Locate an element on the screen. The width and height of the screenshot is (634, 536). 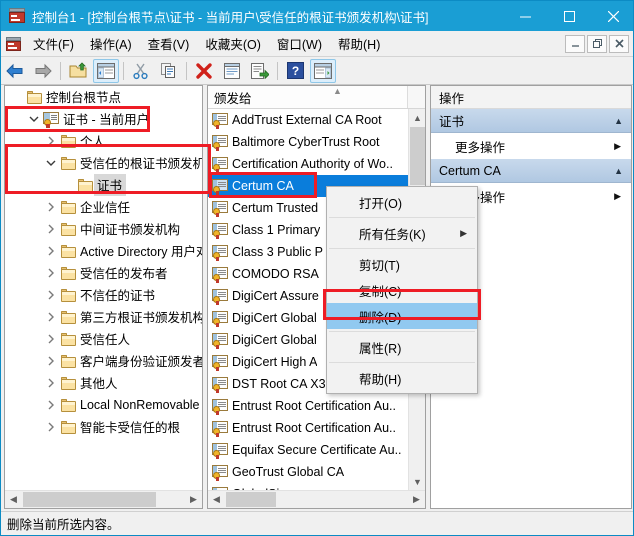
certificate-list-row: GlobalSign is located at coordinates (308, 486).